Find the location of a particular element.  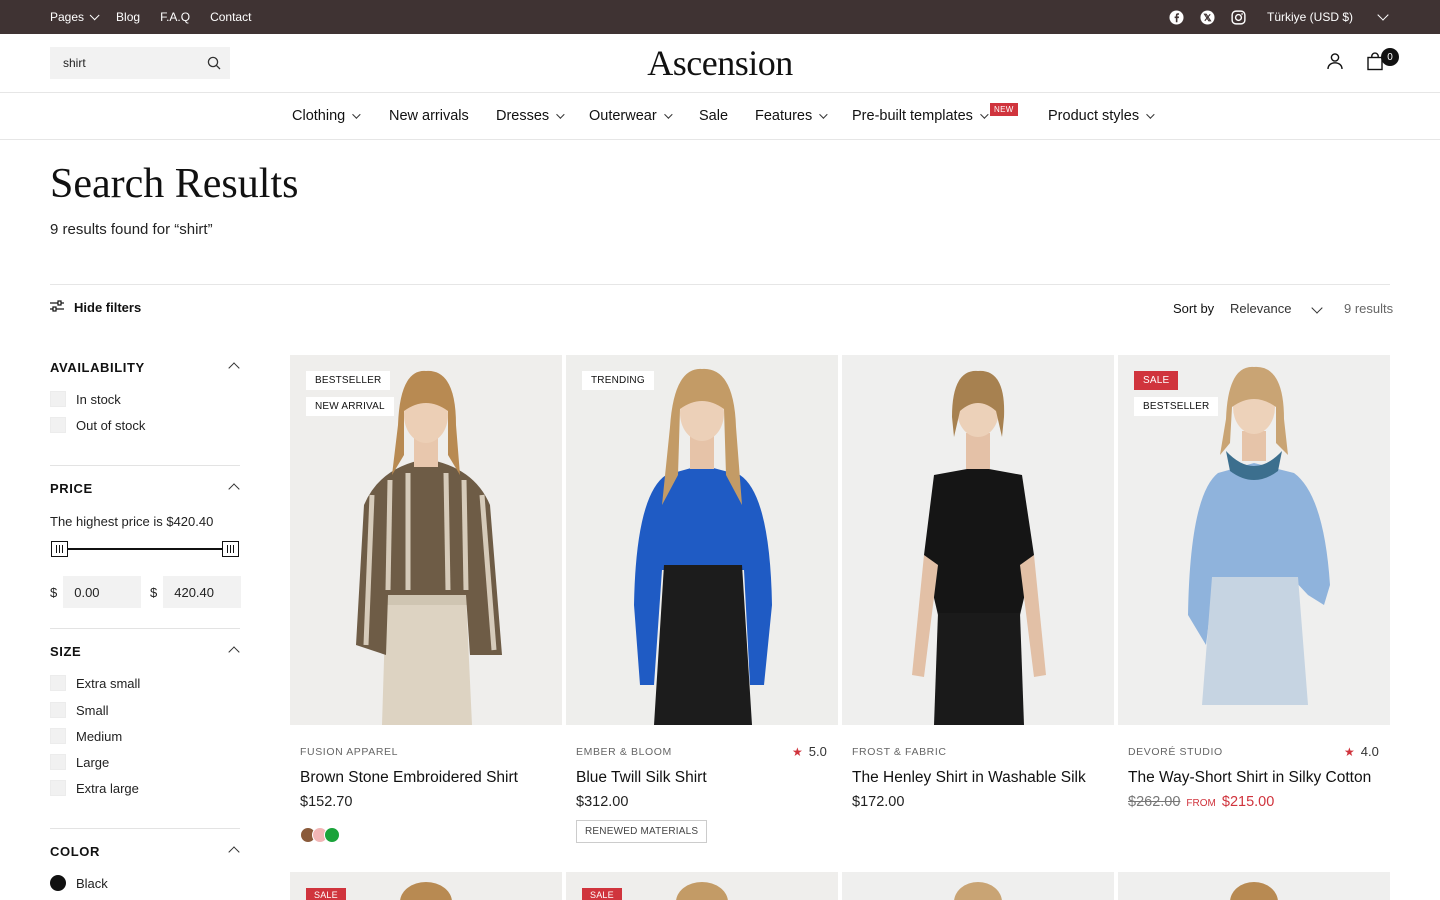

product-price: $152.70 is located at coordinates (326, 802).